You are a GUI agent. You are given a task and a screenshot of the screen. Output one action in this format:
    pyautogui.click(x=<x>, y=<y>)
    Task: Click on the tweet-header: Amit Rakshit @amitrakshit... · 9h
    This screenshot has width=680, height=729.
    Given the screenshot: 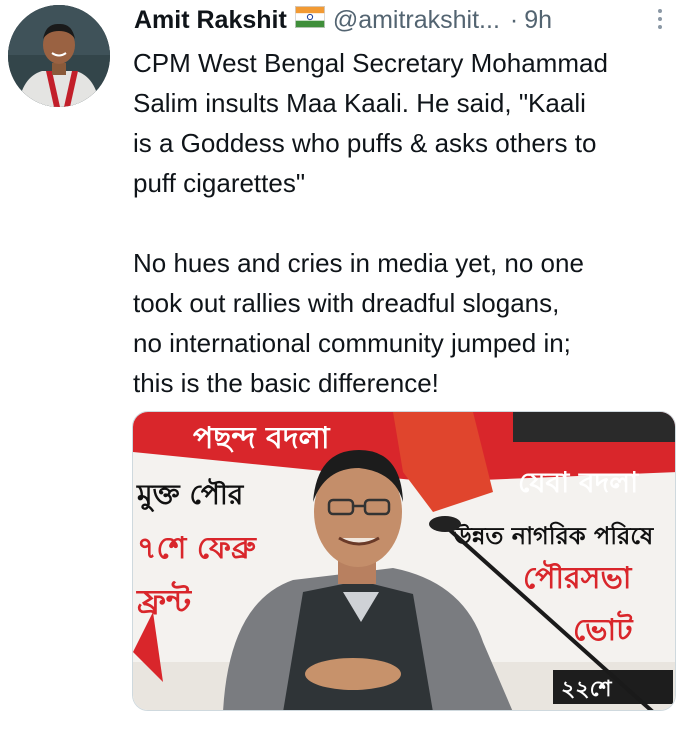 What is the action you would take?
    pyautogui.click(x=343, y=20)
    